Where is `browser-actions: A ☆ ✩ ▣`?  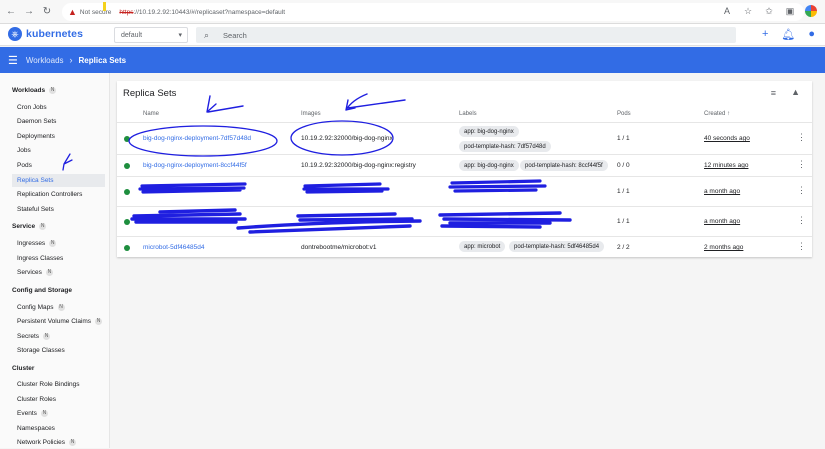 browser-actions: A ☆ ✩ ▣ is located at coordinates (769, 11).